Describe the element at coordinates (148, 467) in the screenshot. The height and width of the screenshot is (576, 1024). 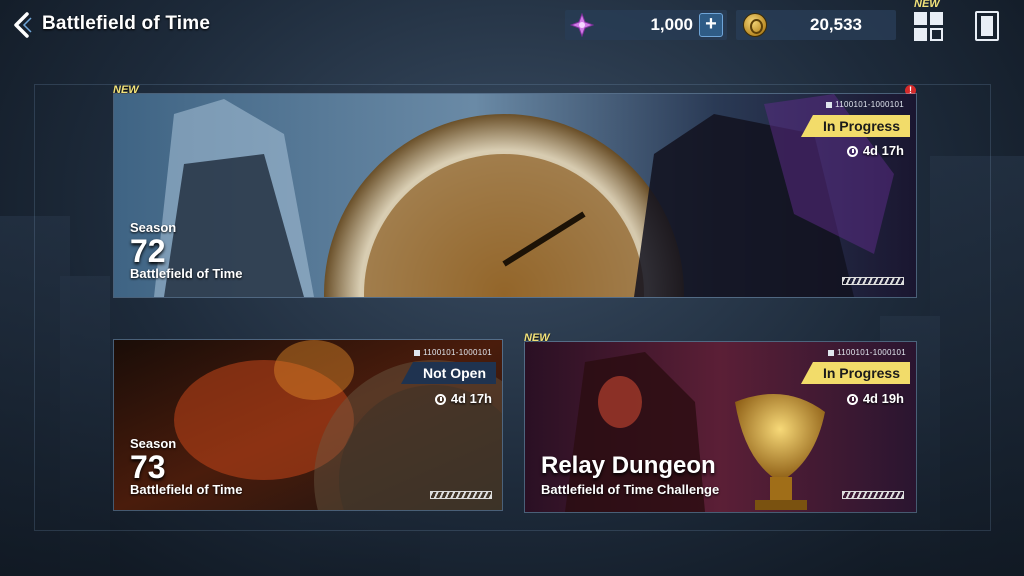
I see `season-number: 73` at that location.